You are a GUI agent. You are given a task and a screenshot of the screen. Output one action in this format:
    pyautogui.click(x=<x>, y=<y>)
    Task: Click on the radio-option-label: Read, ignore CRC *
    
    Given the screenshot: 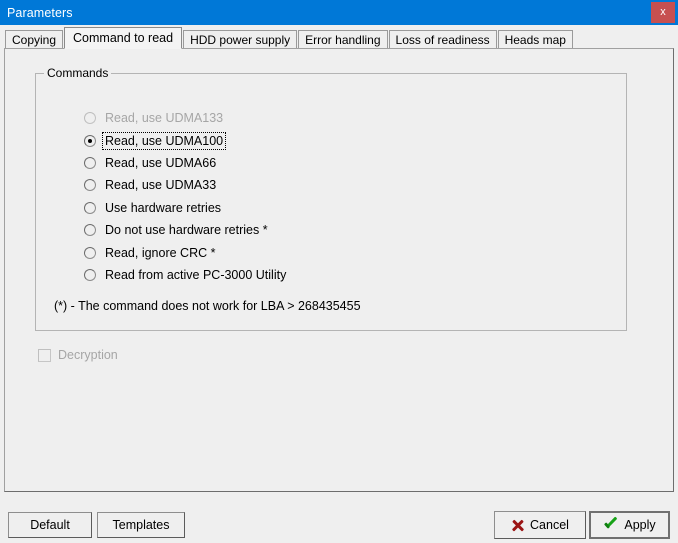 What is the action you would take?
    pyautogui.click(x=160, y=252)
    